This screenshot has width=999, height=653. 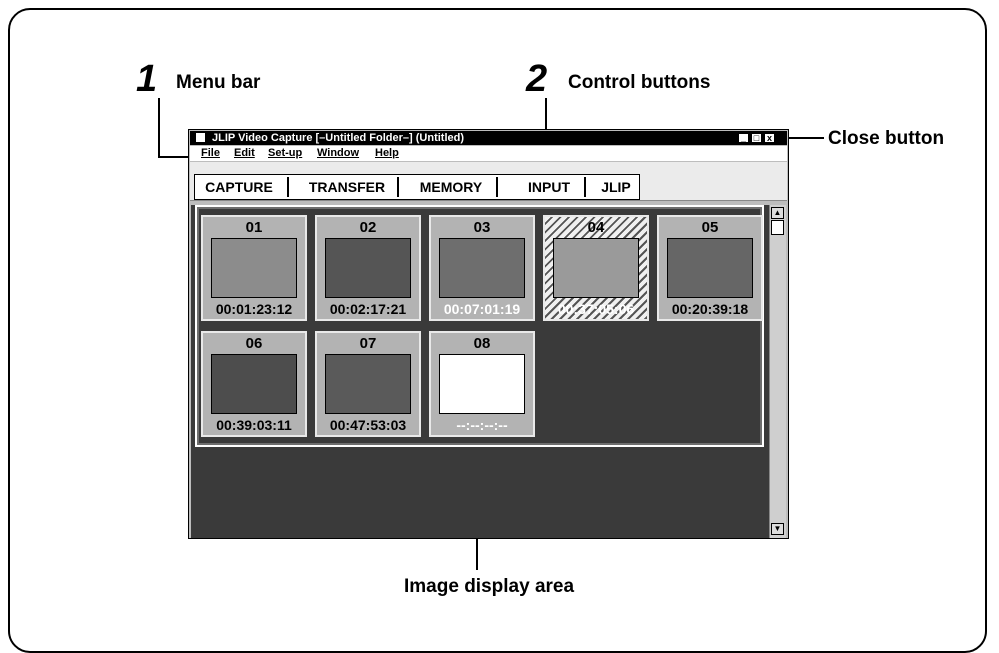 I want to click on scroll-down-icon: ▼, so click(x=777, y=529).